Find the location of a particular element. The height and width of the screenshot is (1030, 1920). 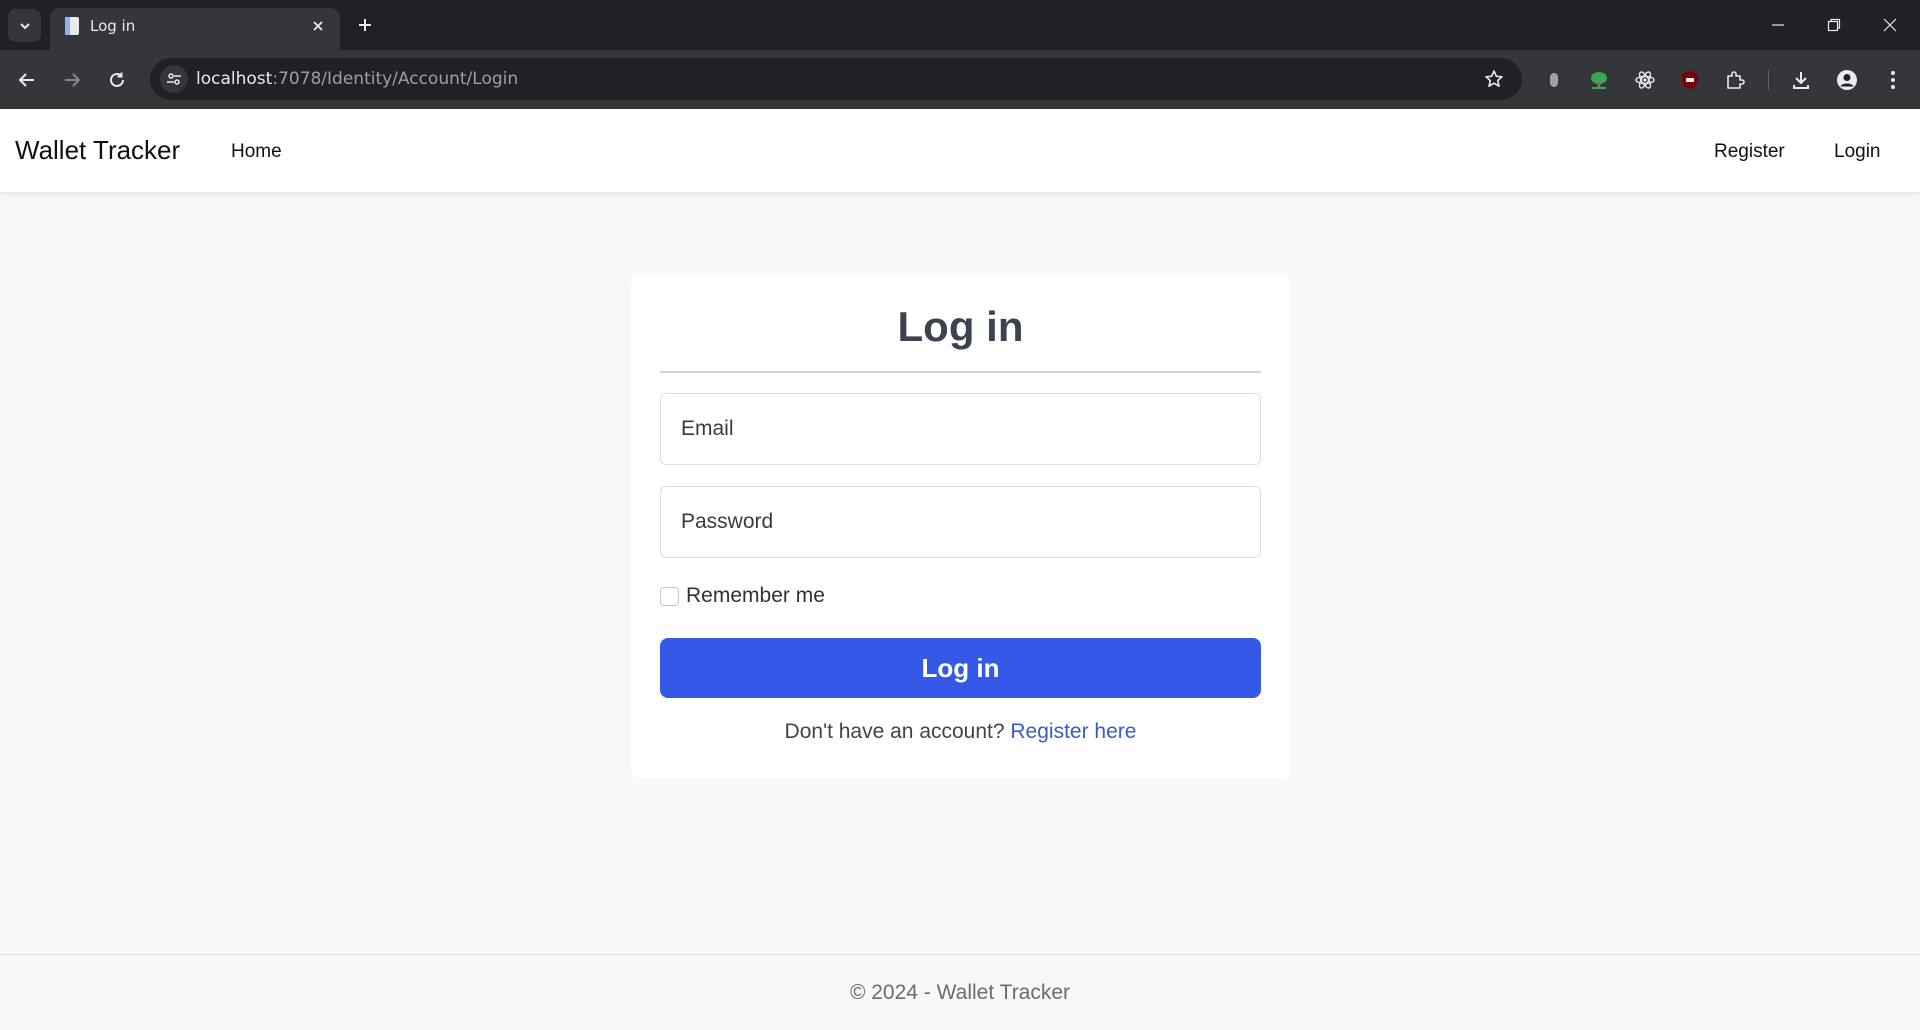

email-field is located at coordinates (960, 429).